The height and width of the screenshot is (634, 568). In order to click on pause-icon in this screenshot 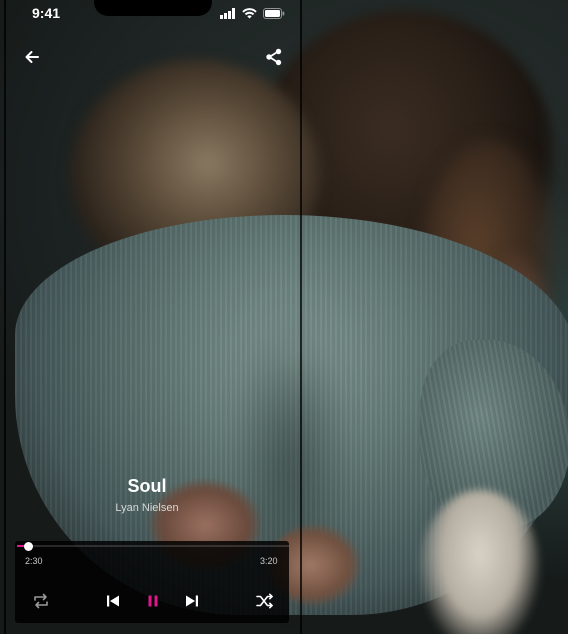, I will do `click(153, 601)`.